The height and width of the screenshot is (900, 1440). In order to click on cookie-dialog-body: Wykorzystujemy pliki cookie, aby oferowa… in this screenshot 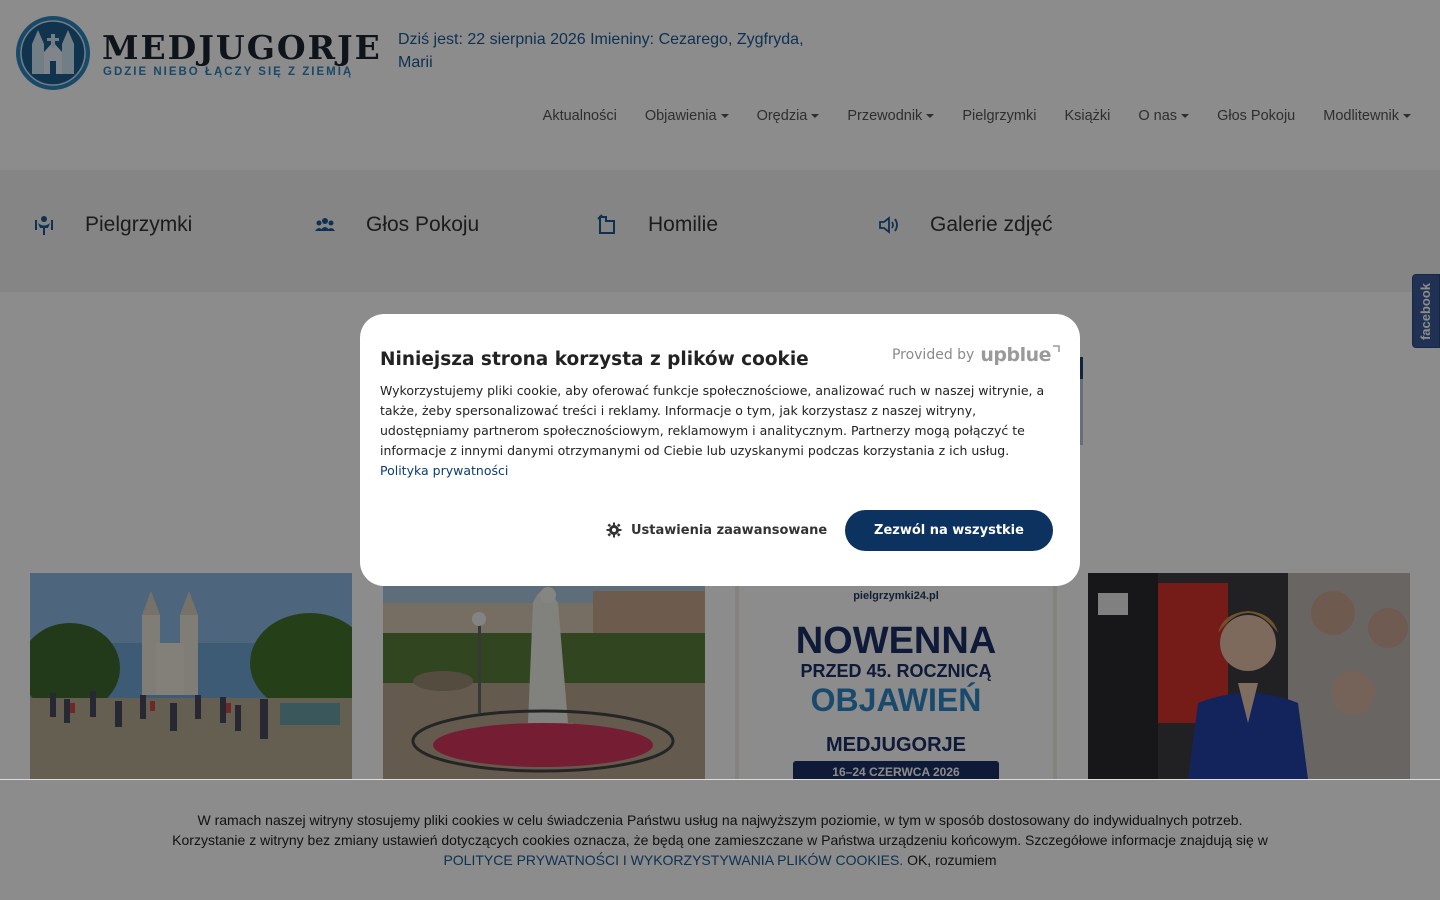, I will do `click(720, 431)`.